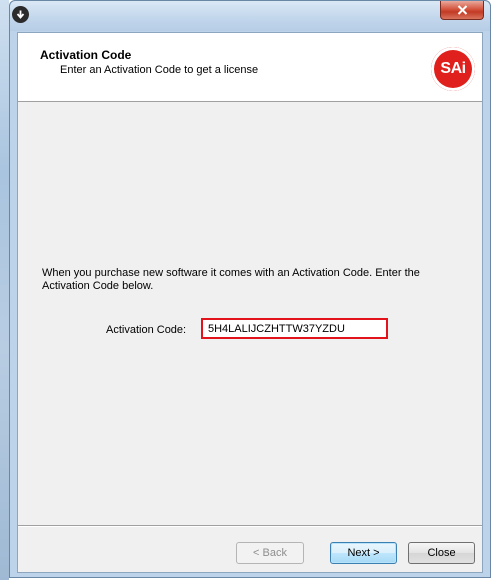 This screenshot has height=580, width=493. What do you see at coordinates (20, 14) in the screenshot?
I see `download-circle-icon` at bounding box center [20, 14].